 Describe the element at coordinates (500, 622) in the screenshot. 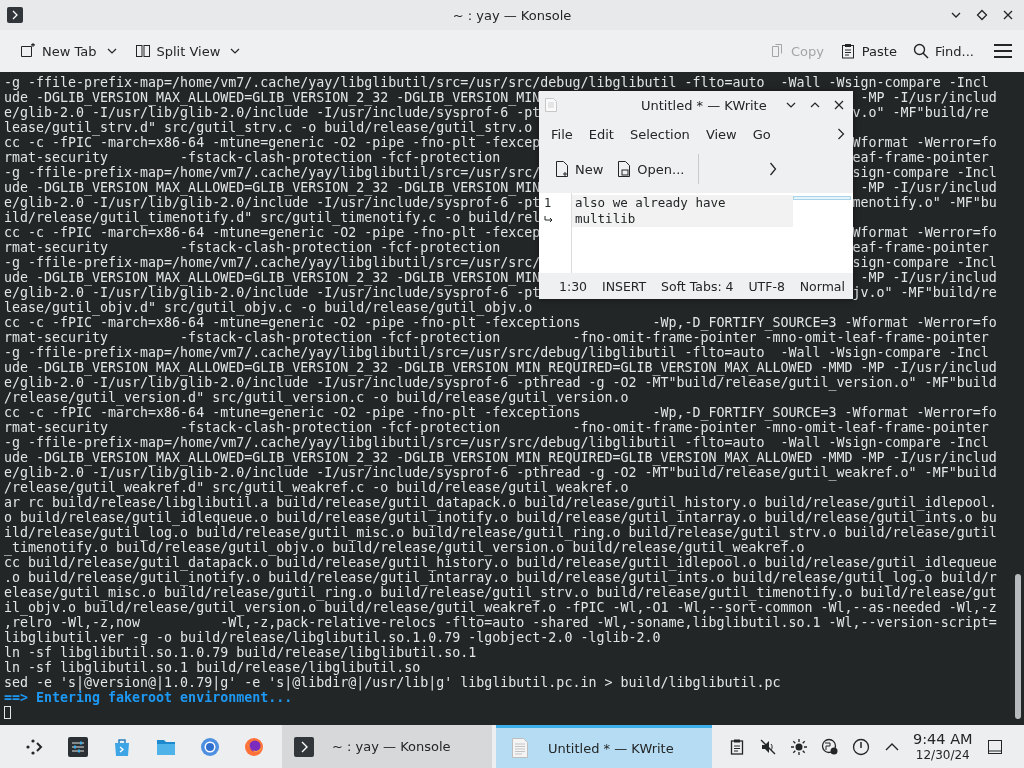

I see `terminal-line: ,relro -Wl,-z,now -Wl,-z,pack-relative-relocs -flto=auto -shared -Wl,-soname,libglibutil.so.1 -Wl,--version-script=` at that location.